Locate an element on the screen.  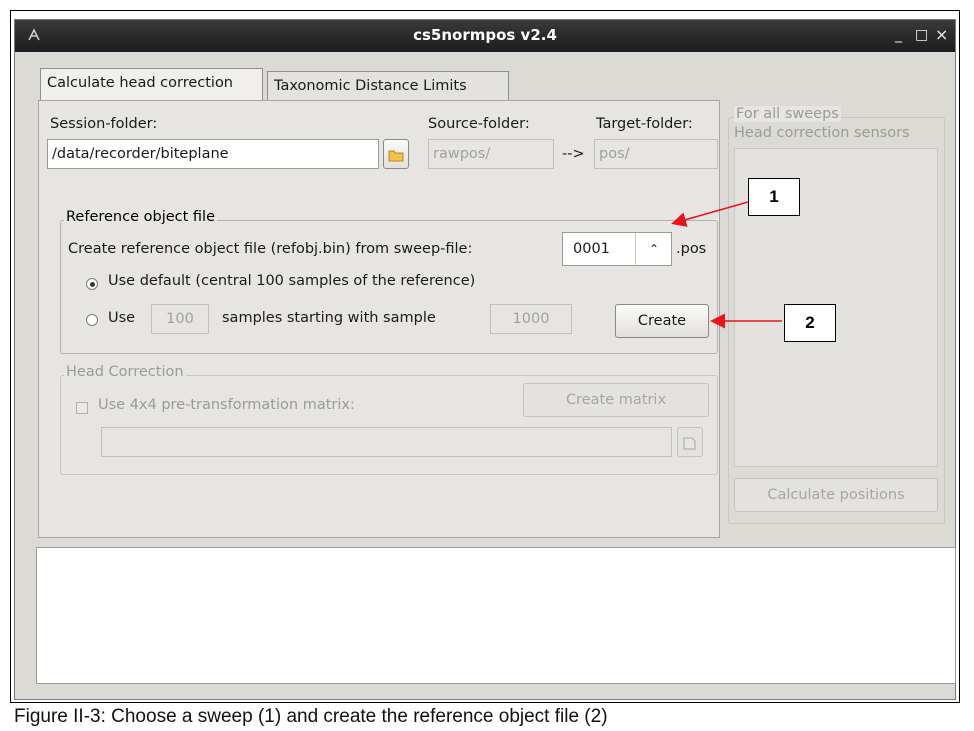
callout-1: 1 is located at coordinates (774, 197).